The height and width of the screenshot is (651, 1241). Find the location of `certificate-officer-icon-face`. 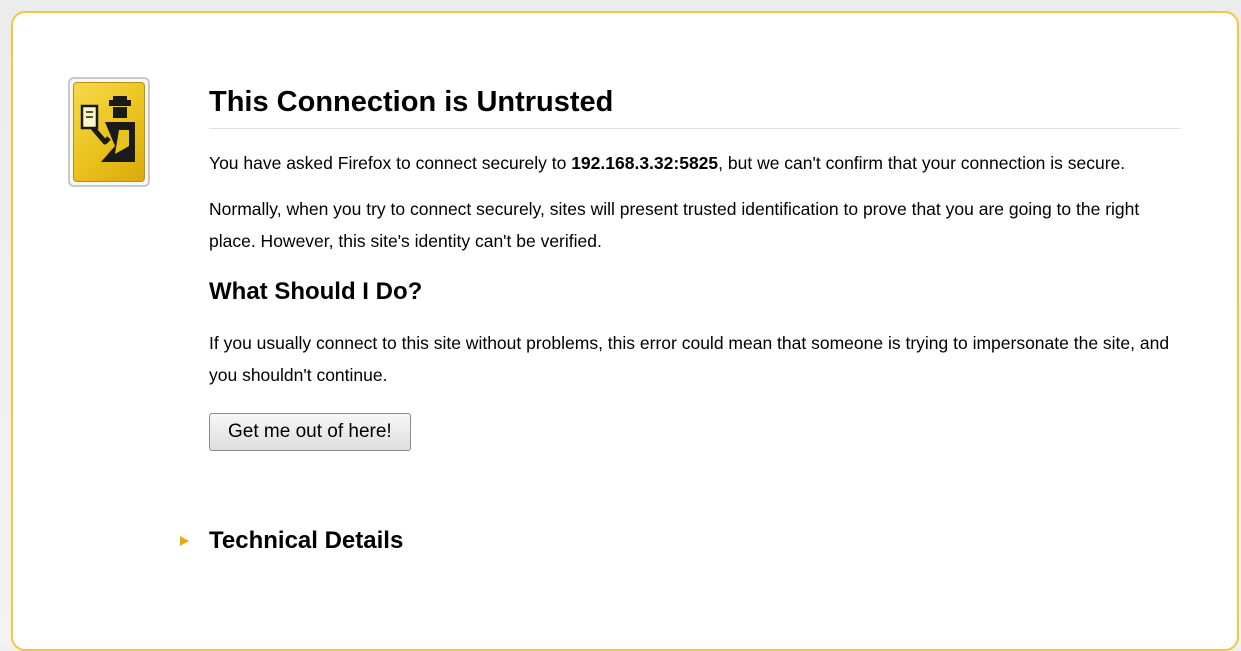

certificate-officer-icon-face is located at coordinates (109, 132).